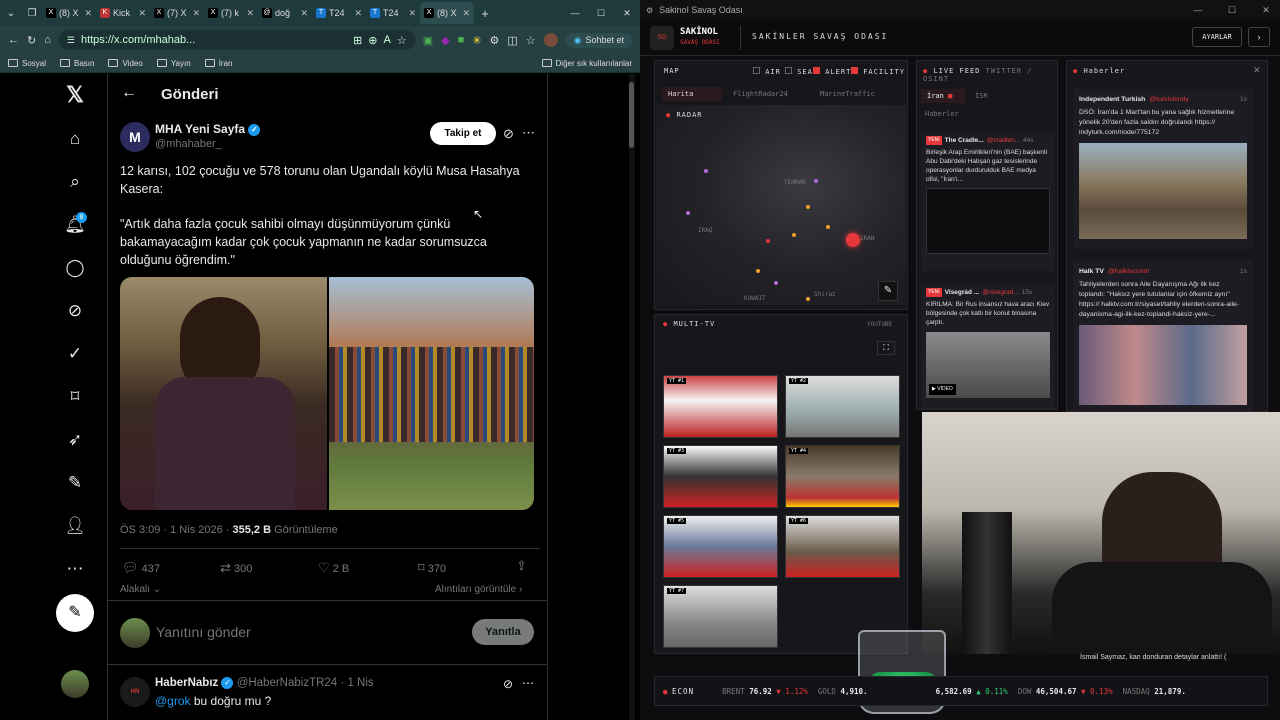 This screenshot has height=720, width=1280. Describe the element at coordinates (287, 683) in the screenshot. I see `reply-author-handle: @HaberNabizTR24` at that location.